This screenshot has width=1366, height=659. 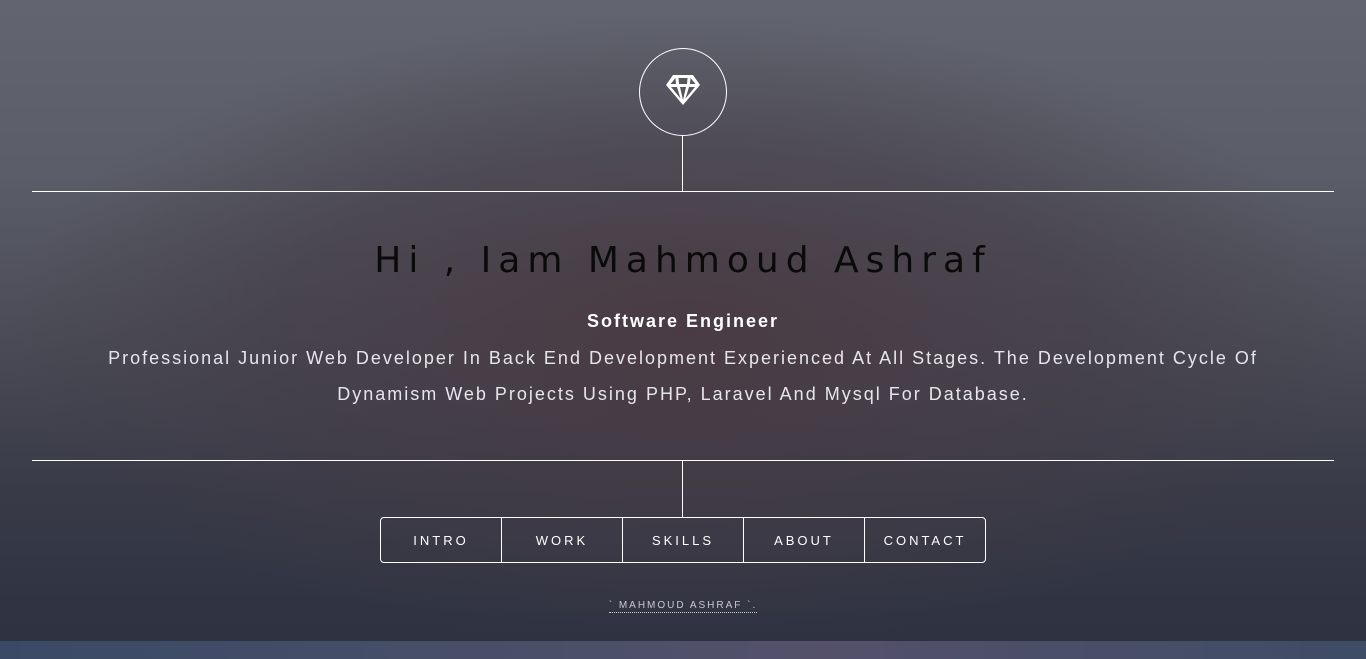 What do you see at coordinates (683, 650) in the screenshot?
I see `bottom-band` at bounding box center [683, 650].